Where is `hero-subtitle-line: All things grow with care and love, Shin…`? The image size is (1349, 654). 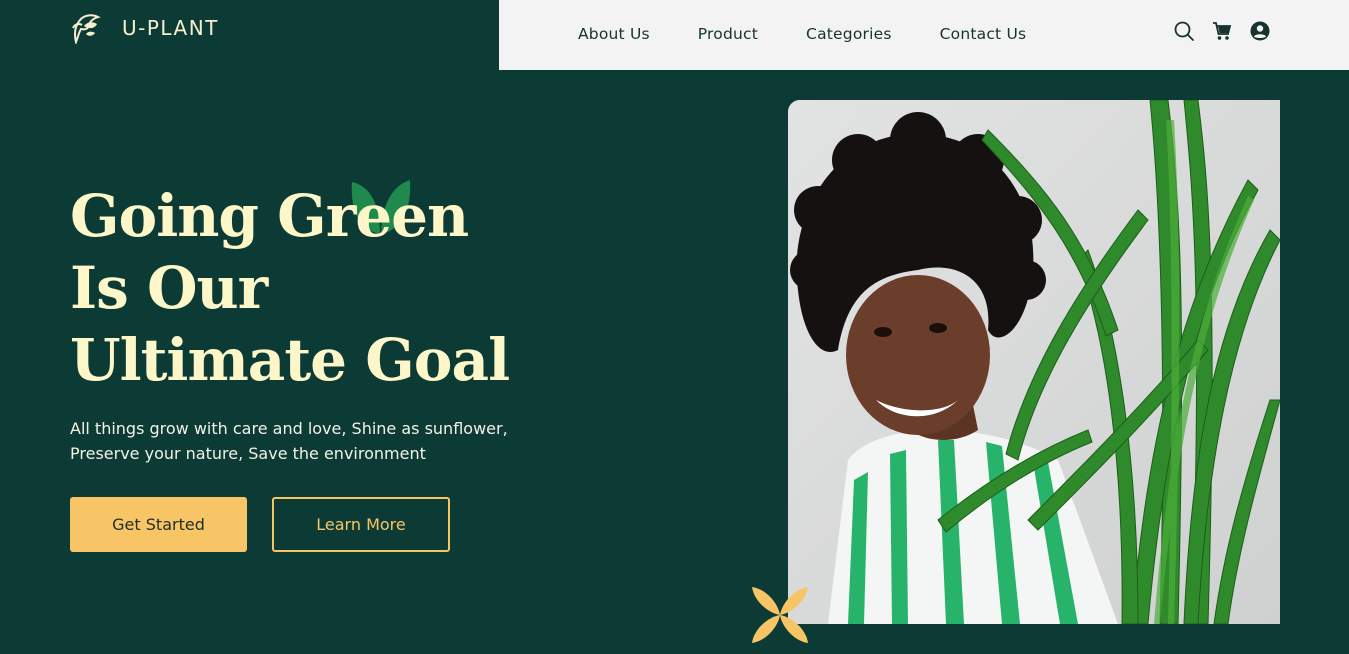 hero-subtitle-line: All things grow with care and love, Shin… is located at coordinates (289, 428).